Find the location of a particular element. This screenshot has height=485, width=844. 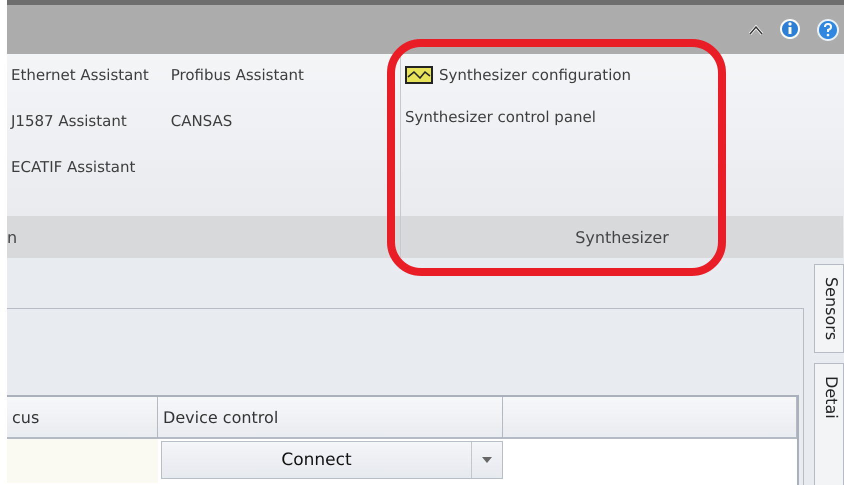

ribbon-item: CANSAS is located at coordinates (237, 121).